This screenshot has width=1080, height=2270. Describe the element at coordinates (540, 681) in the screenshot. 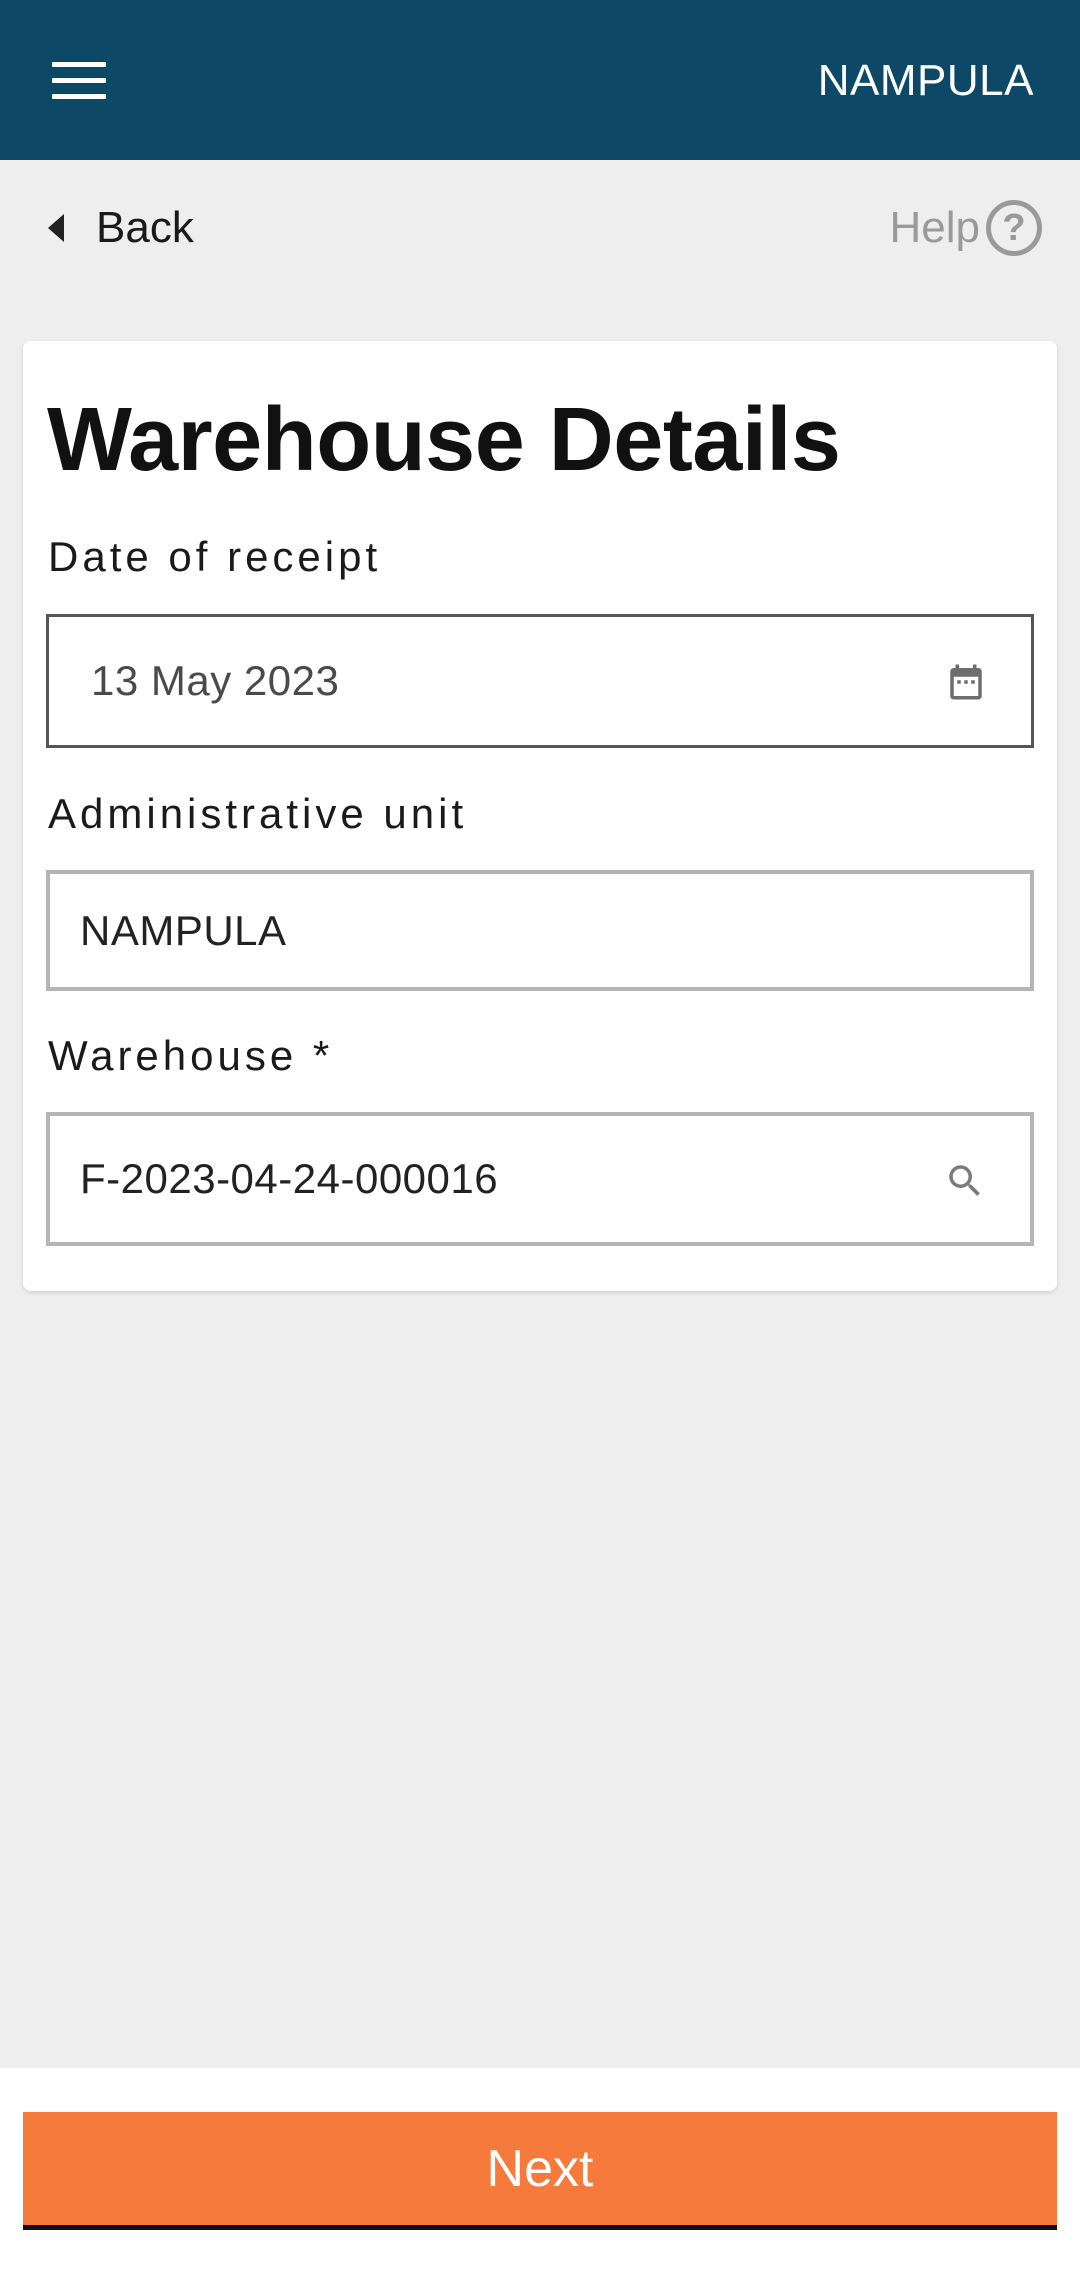

I see `date-of-receipt-field: 13 May 2023` at that location.